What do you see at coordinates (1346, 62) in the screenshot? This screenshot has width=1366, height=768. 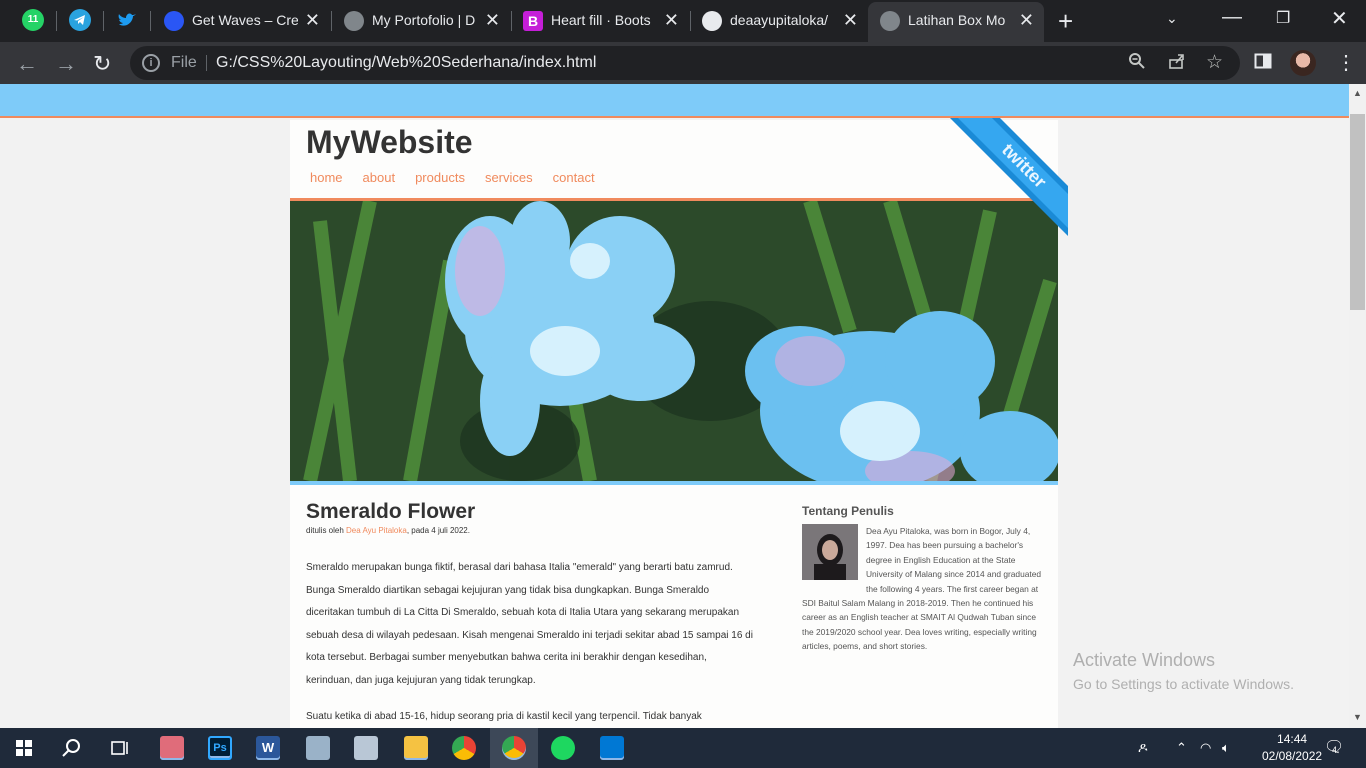 I see `menu-kebab-icon: ⋮` at bounding box center [1346, 62].